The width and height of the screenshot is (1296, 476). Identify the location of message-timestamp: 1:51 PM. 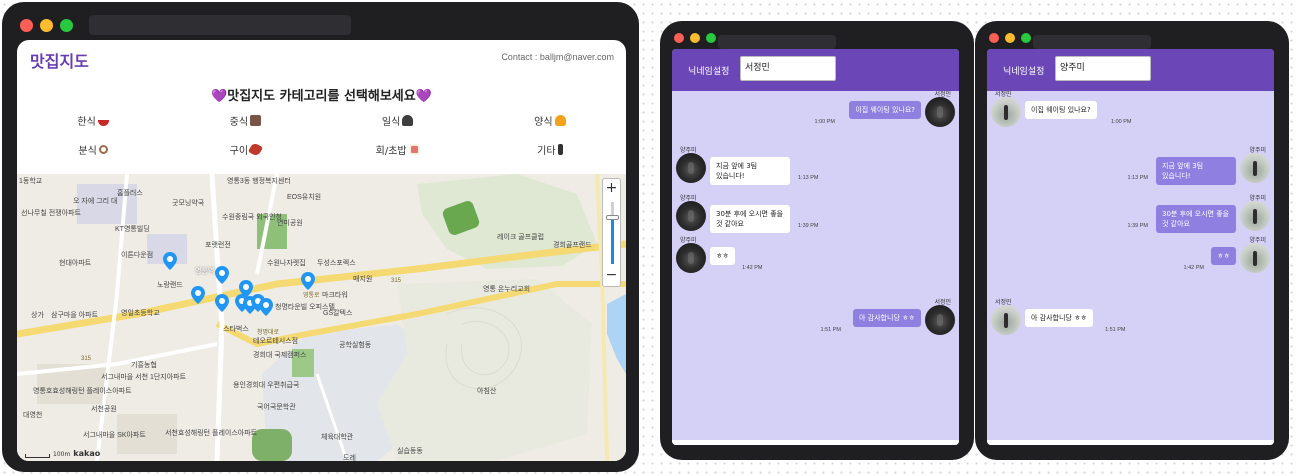
(830, 330).